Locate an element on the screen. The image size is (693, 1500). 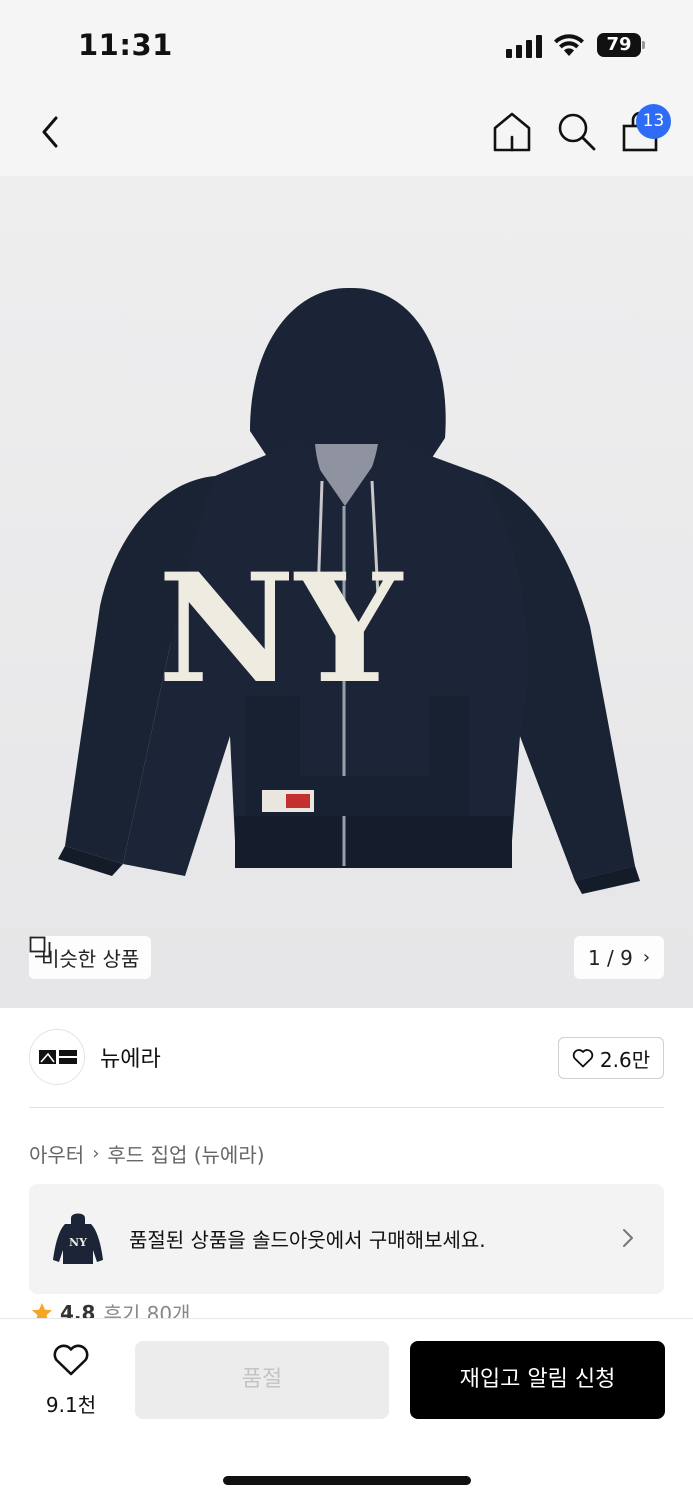
new-era-logo-icon is located at coordinates (58, 1057).